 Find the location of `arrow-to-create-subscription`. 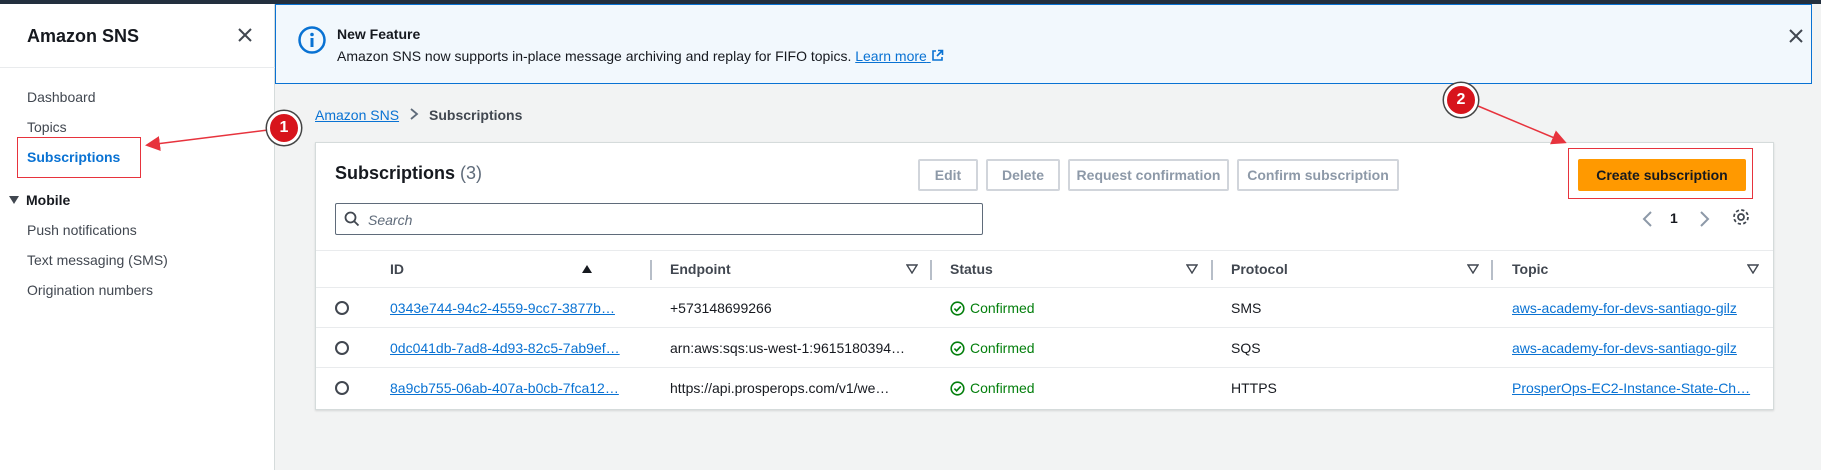

arrow-to-create-subscription is located at coordinates (1522, 125).